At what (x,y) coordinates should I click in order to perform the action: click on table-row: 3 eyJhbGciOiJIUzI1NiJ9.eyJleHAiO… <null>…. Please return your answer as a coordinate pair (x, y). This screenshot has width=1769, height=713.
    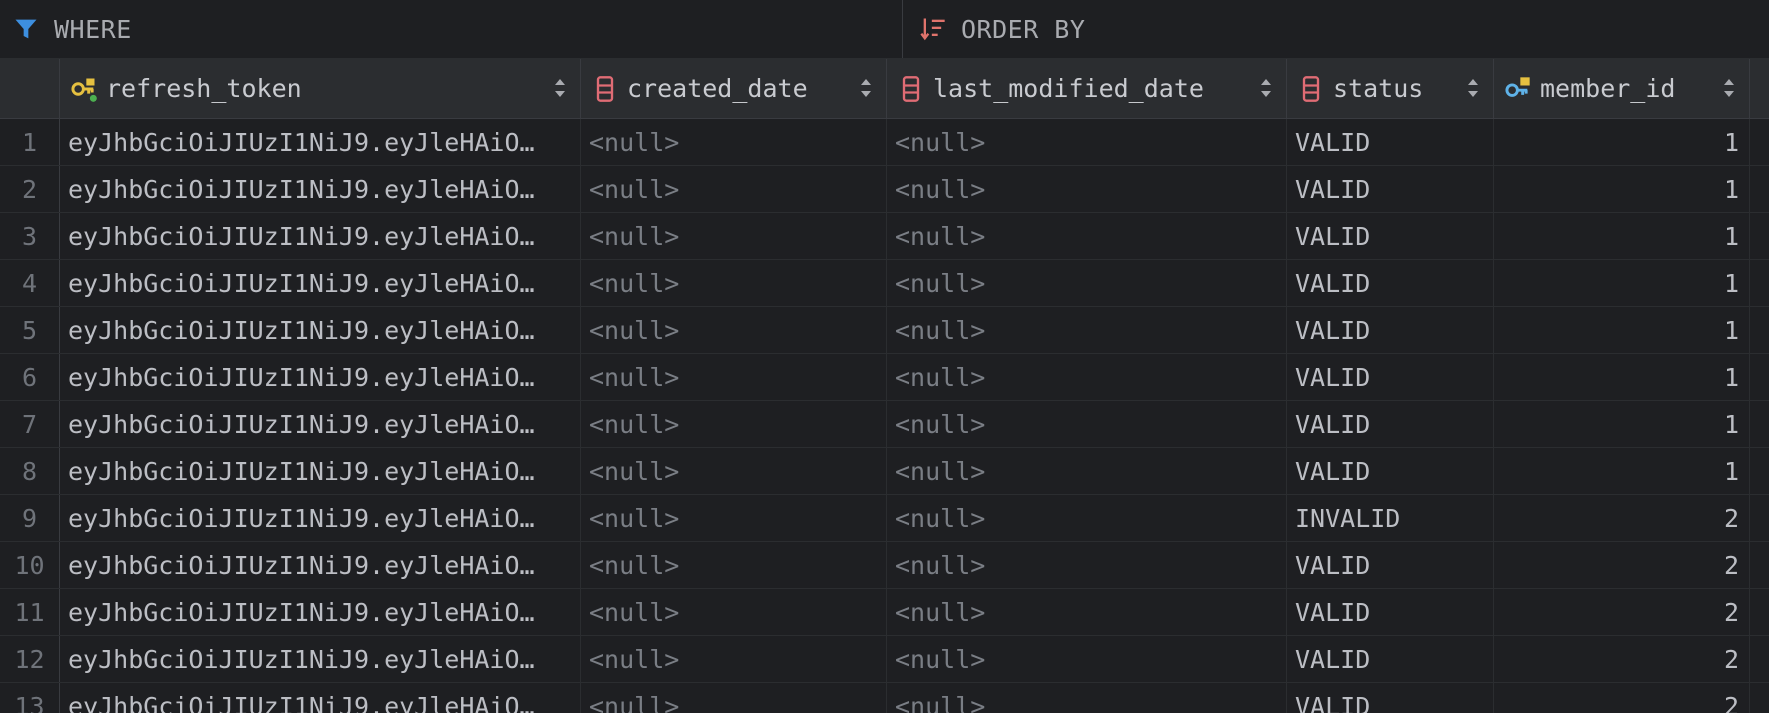
    Looking at the image, I should click on (884, 236).